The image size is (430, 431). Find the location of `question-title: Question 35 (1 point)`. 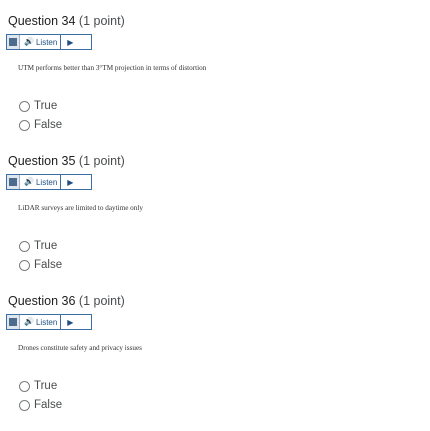

question-title: Question 35 (1 point) is located at coordinates (66, 161).